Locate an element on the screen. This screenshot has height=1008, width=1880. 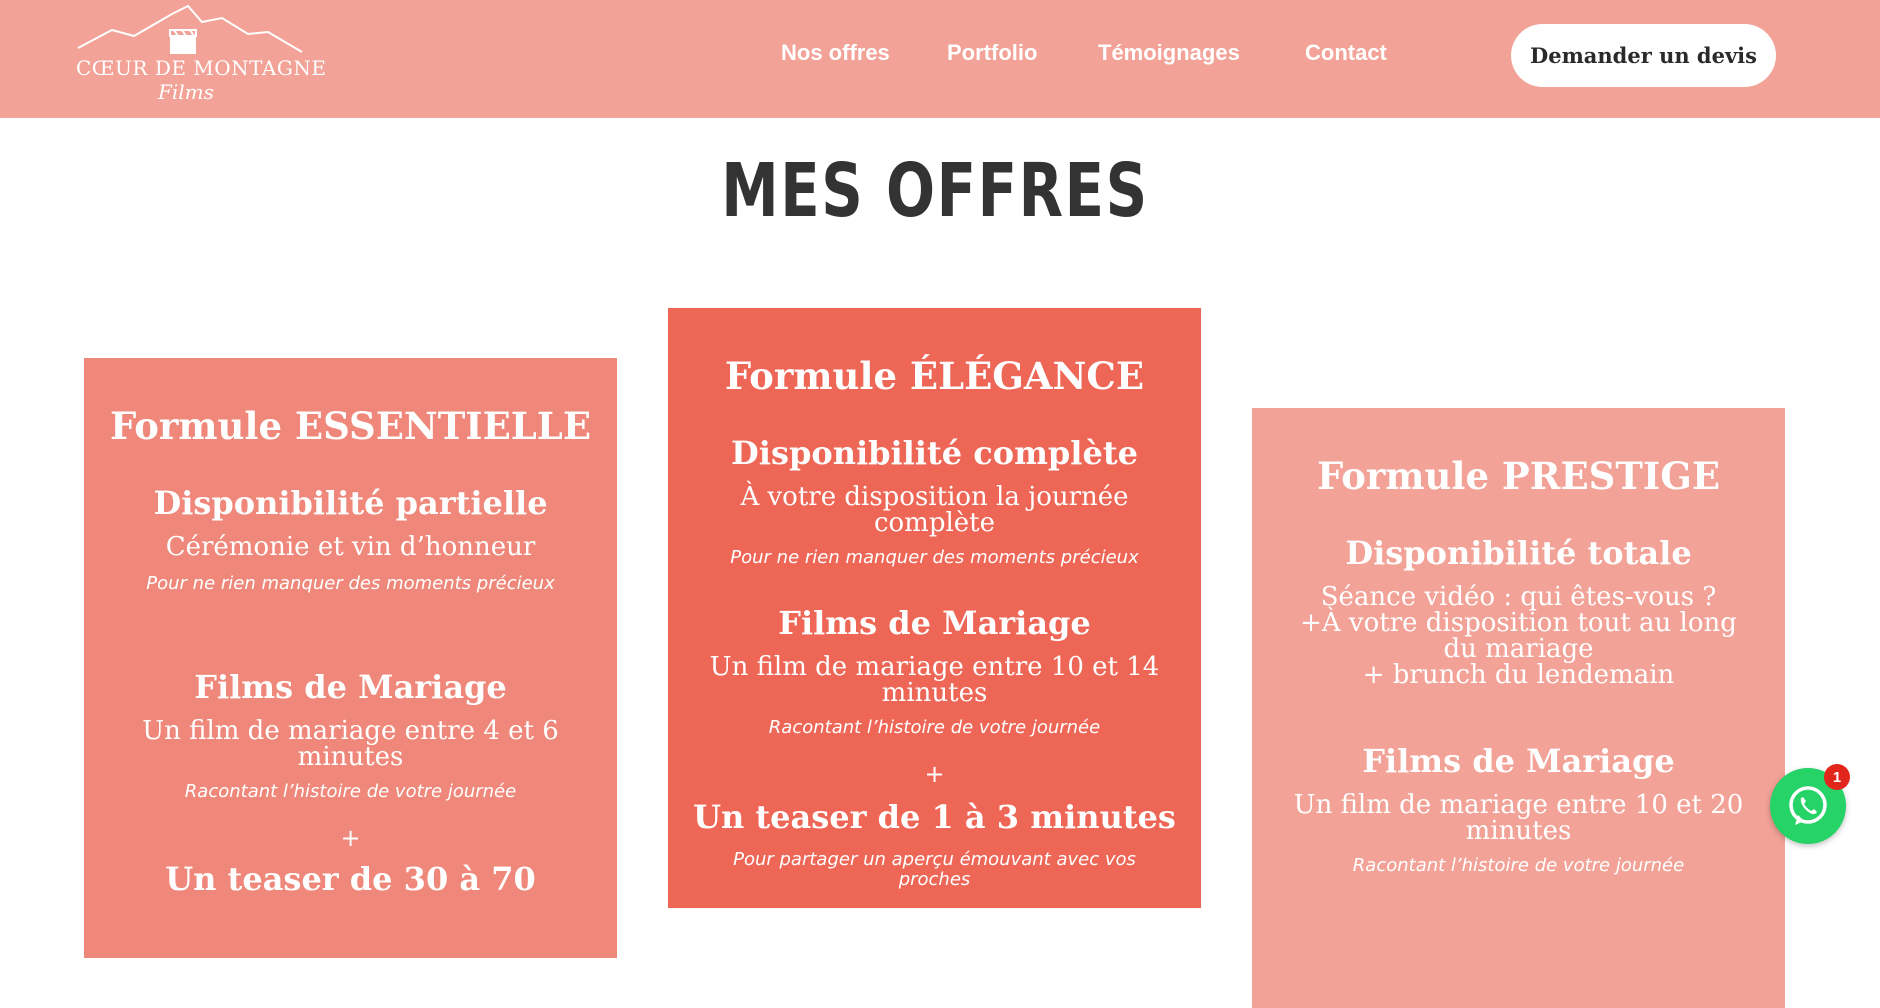
logo-sub-text: Films is located at coordinates (186, 92).